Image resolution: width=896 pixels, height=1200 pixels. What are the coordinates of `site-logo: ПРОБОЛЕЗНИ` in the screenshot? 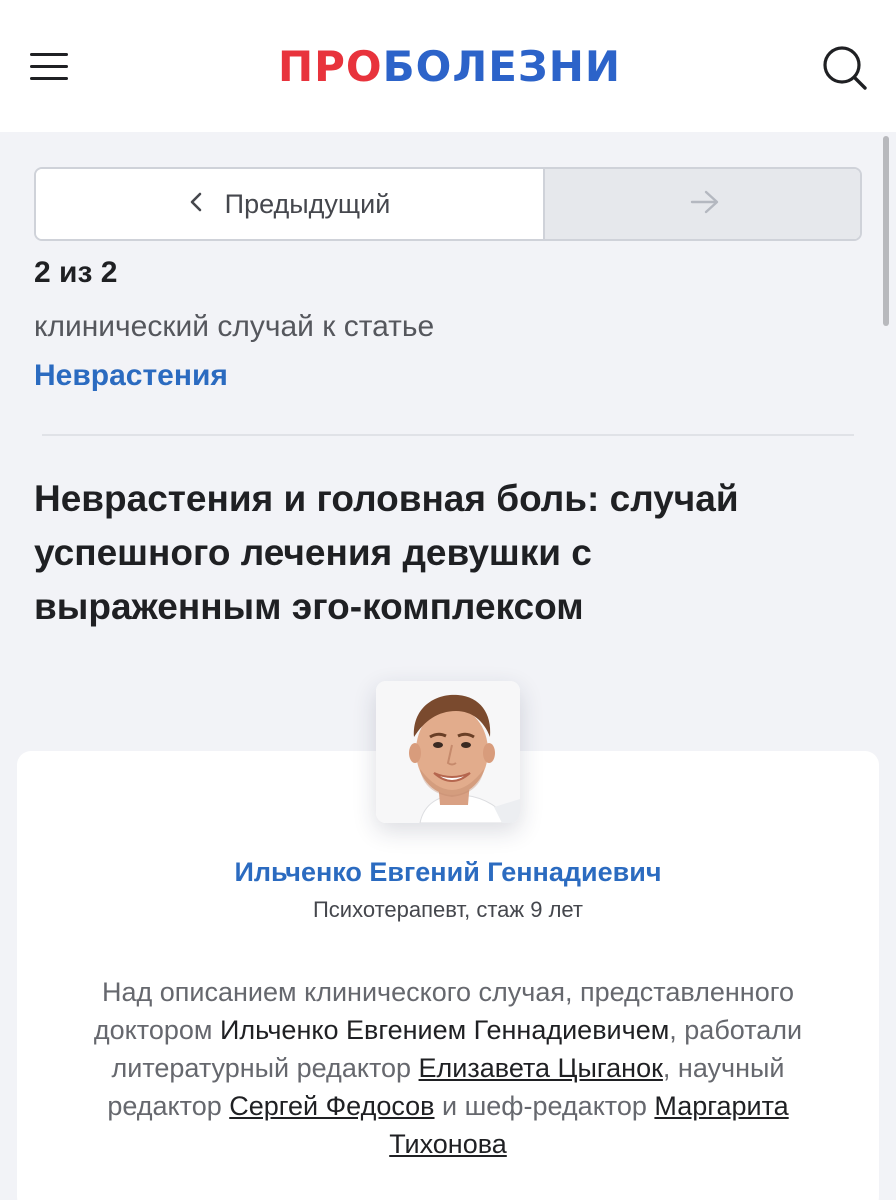 It's located at (449, 67).